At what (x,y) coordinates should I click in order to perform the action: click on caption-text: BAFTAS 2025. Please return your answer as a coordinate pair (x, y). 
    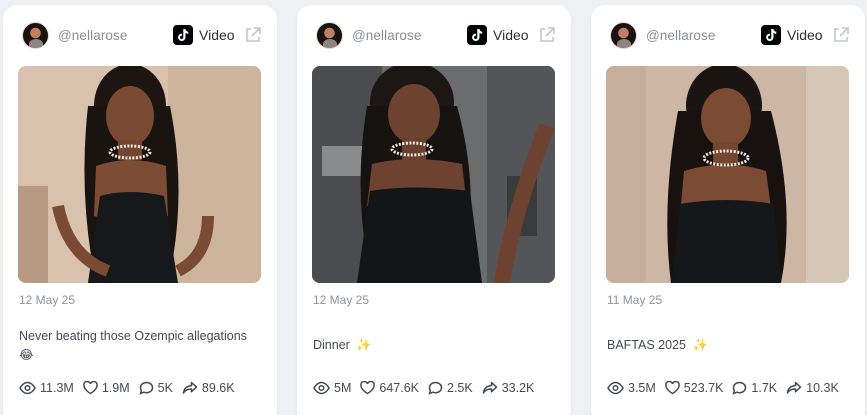
    Looking at the image, I should click on (646, 345).